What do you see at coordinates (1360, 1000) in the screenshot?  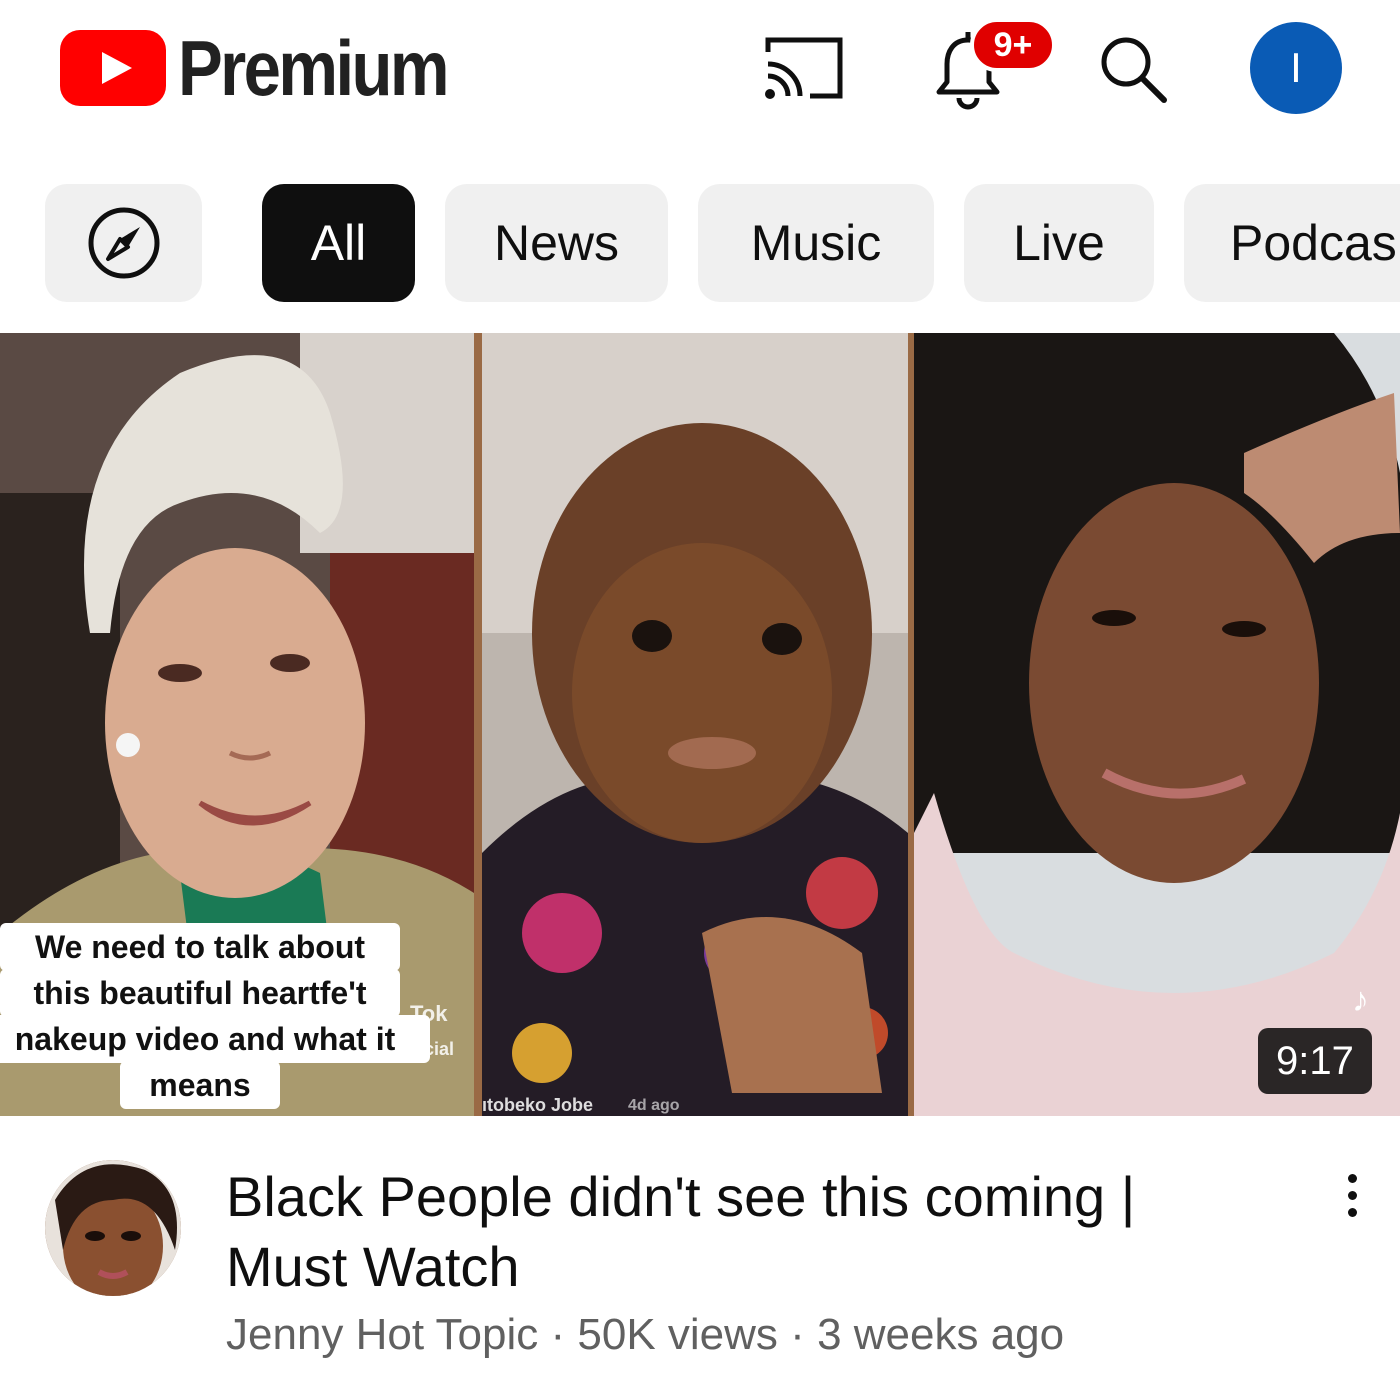 I see `tiktok-logo-icon: ♪` at bounding box center [1360, 1000].